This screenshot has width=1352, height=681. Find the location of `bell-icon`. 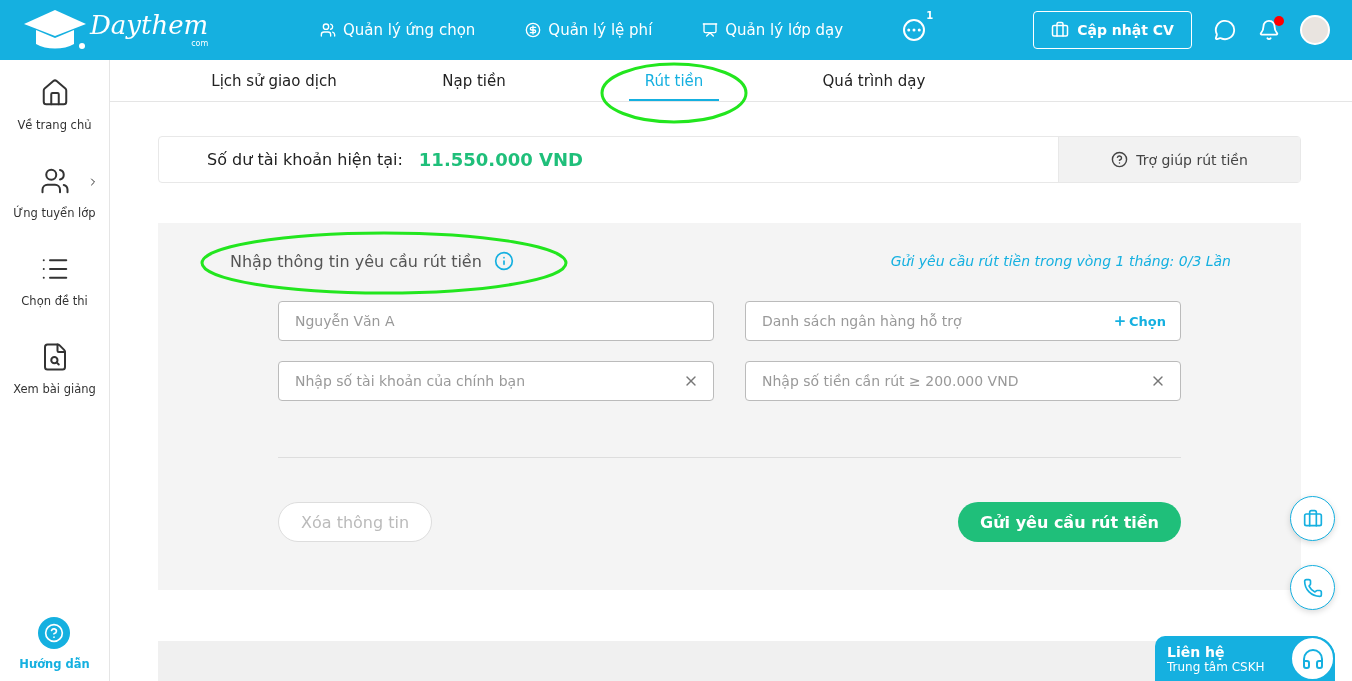

bell-icon is located at coordinates (1269, 30).